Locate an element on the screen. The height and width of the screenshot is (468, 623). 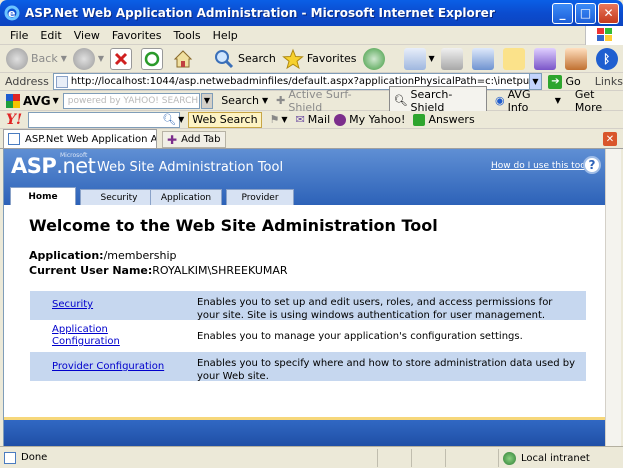
avg-search-button: Search ▼ is located at coordinates (244, 100).